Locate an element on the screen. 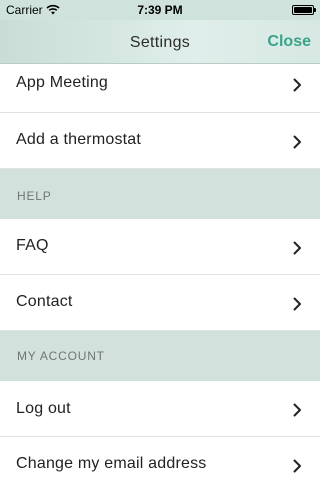 This screenshot has height=480, width=320. list-item-add-thermostat: Add a thermostat is located at coordinates (160, 141).